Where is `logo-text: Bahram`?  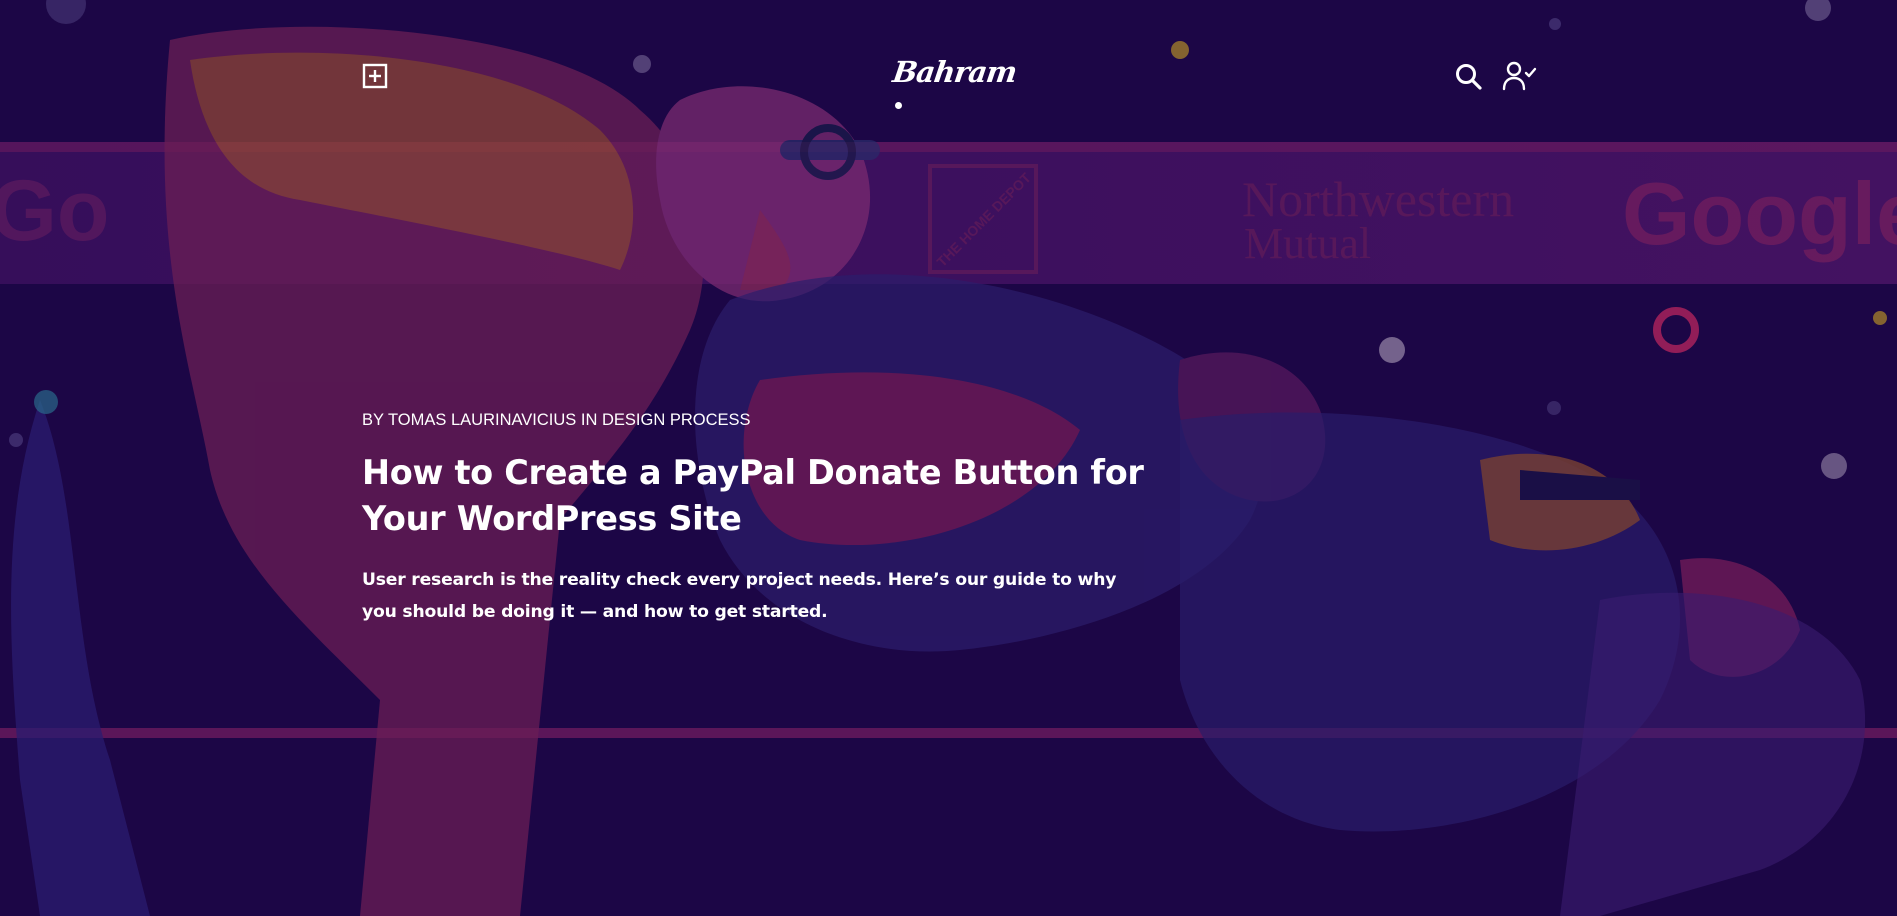
logo-text: Bahram is located at coordinates (954, 72).